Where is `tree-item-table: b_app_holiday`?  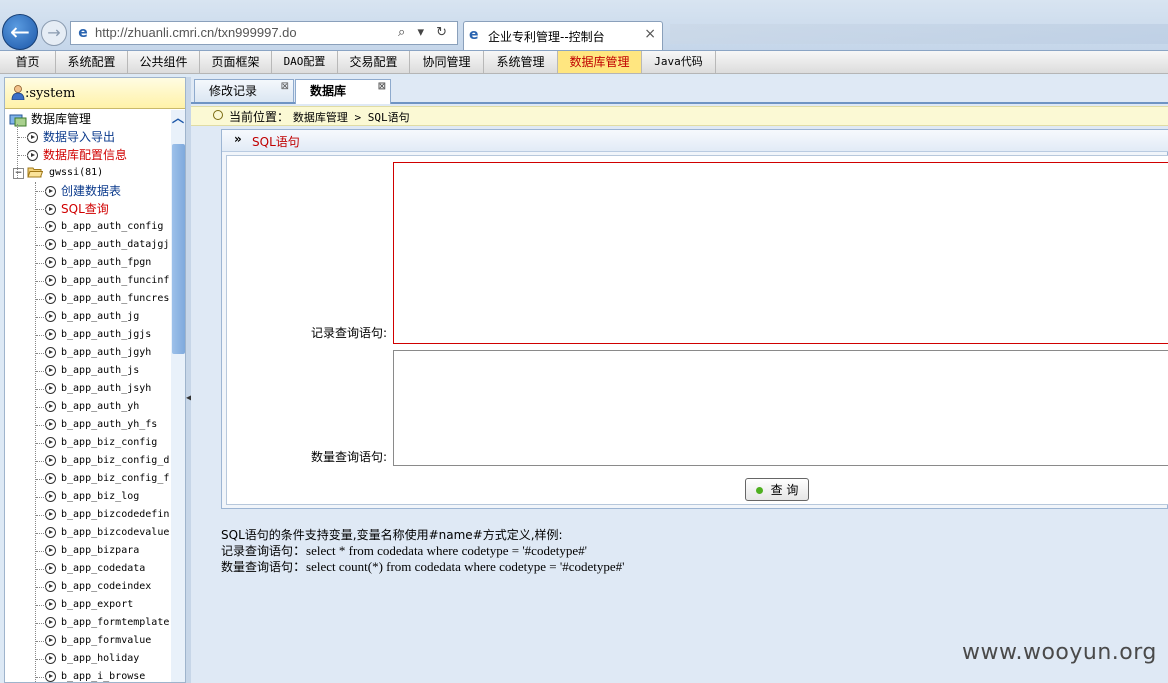 tree-item-table: b_app_holiday is located at coordinates (92, 659).